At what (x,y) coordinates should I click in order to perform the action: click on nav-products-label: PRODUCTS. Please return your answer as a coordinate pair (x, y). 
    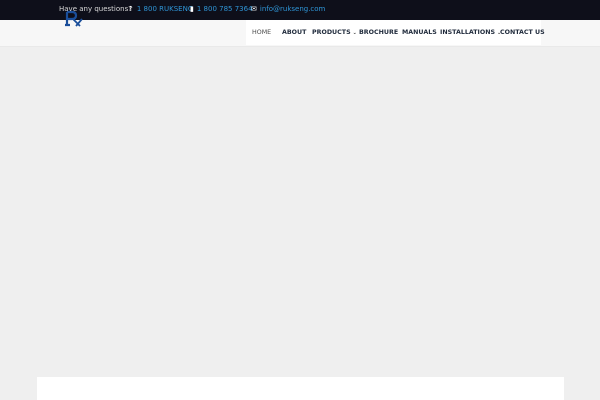
    Looking at the image, I should click on (331, 32).